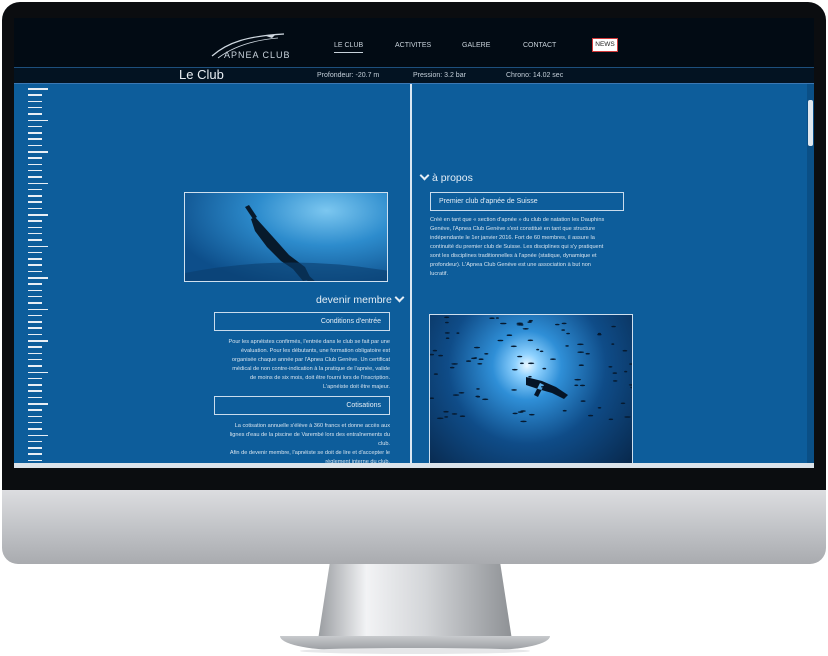  I want to click on a-propos-heading: à propos, so click(445, 177).